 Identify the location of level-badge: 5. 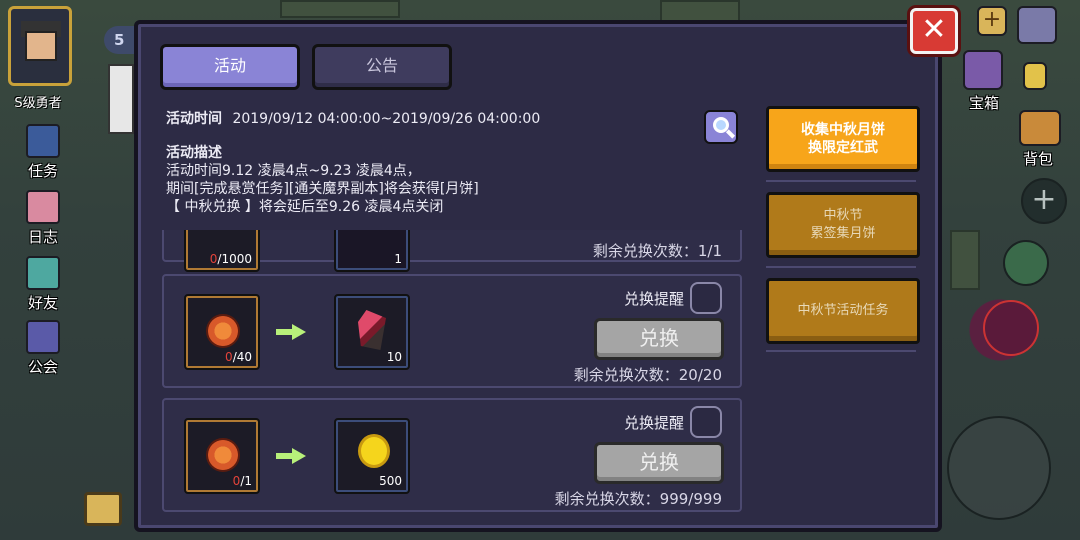
(121, 40).